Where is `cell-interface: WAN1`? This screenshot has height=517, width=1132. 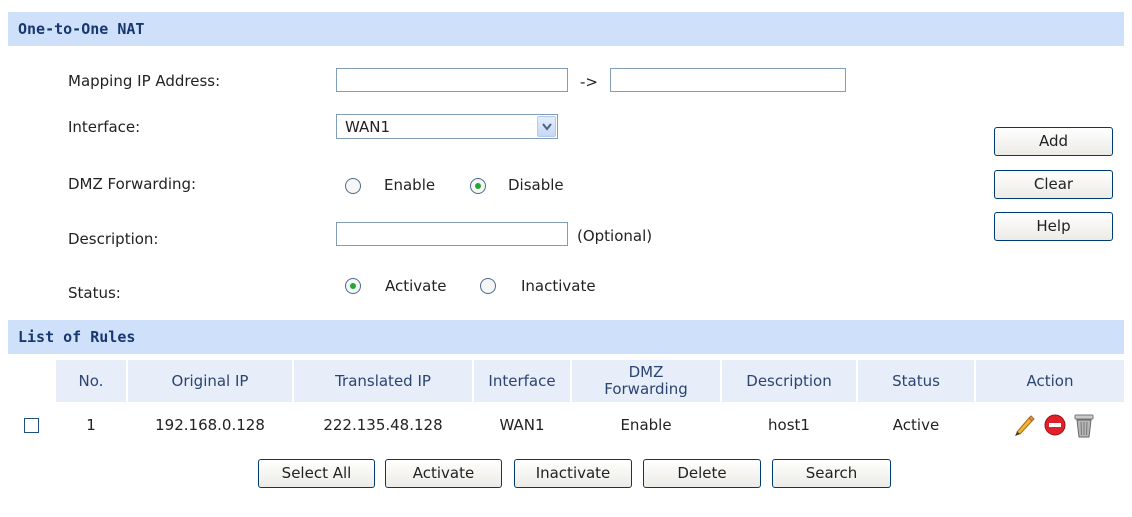
cell-interface: WAN1 is located at coordinates (522, 425).